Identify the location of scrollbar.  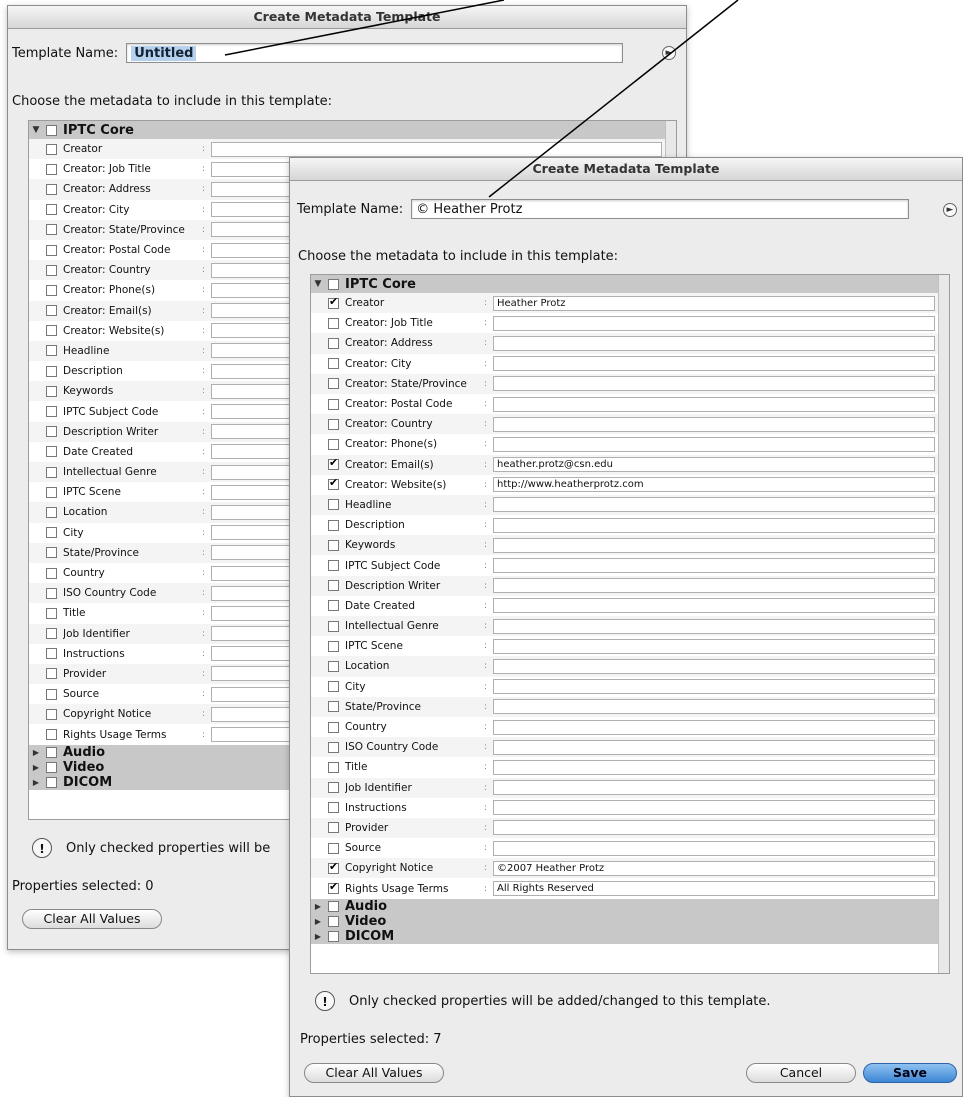
(943, 624).